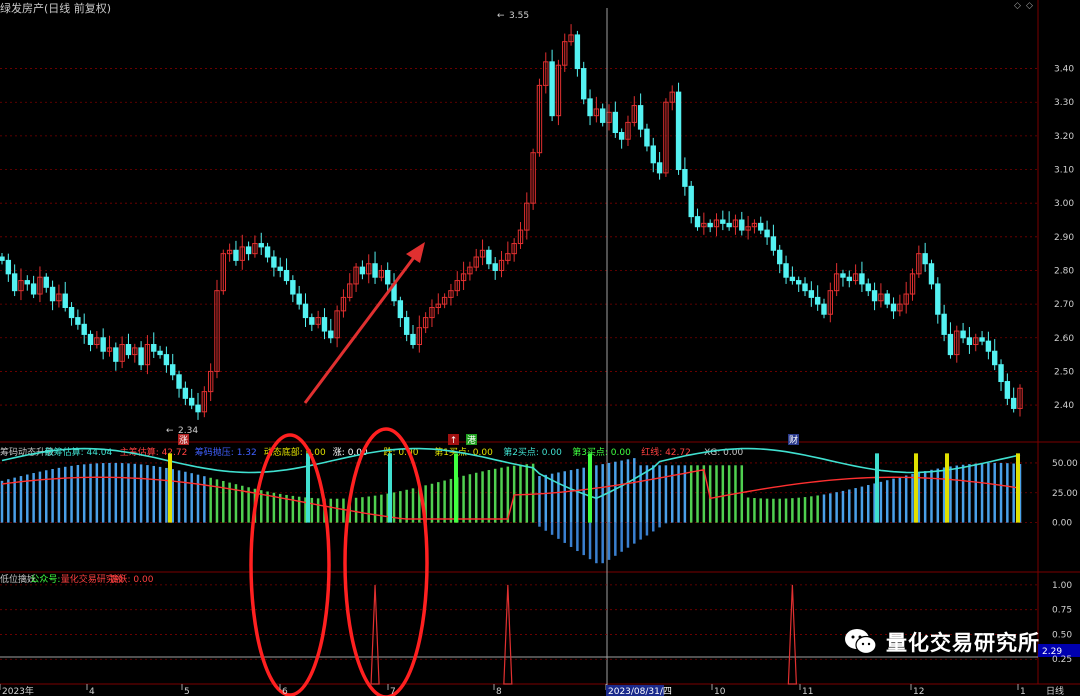 This screenshot has height=696, width=1080. What do you see at coordinates (1064, 305) in the screenshot?
I see `y-tick-label: 2.70` at bounding box center [1064, 305].